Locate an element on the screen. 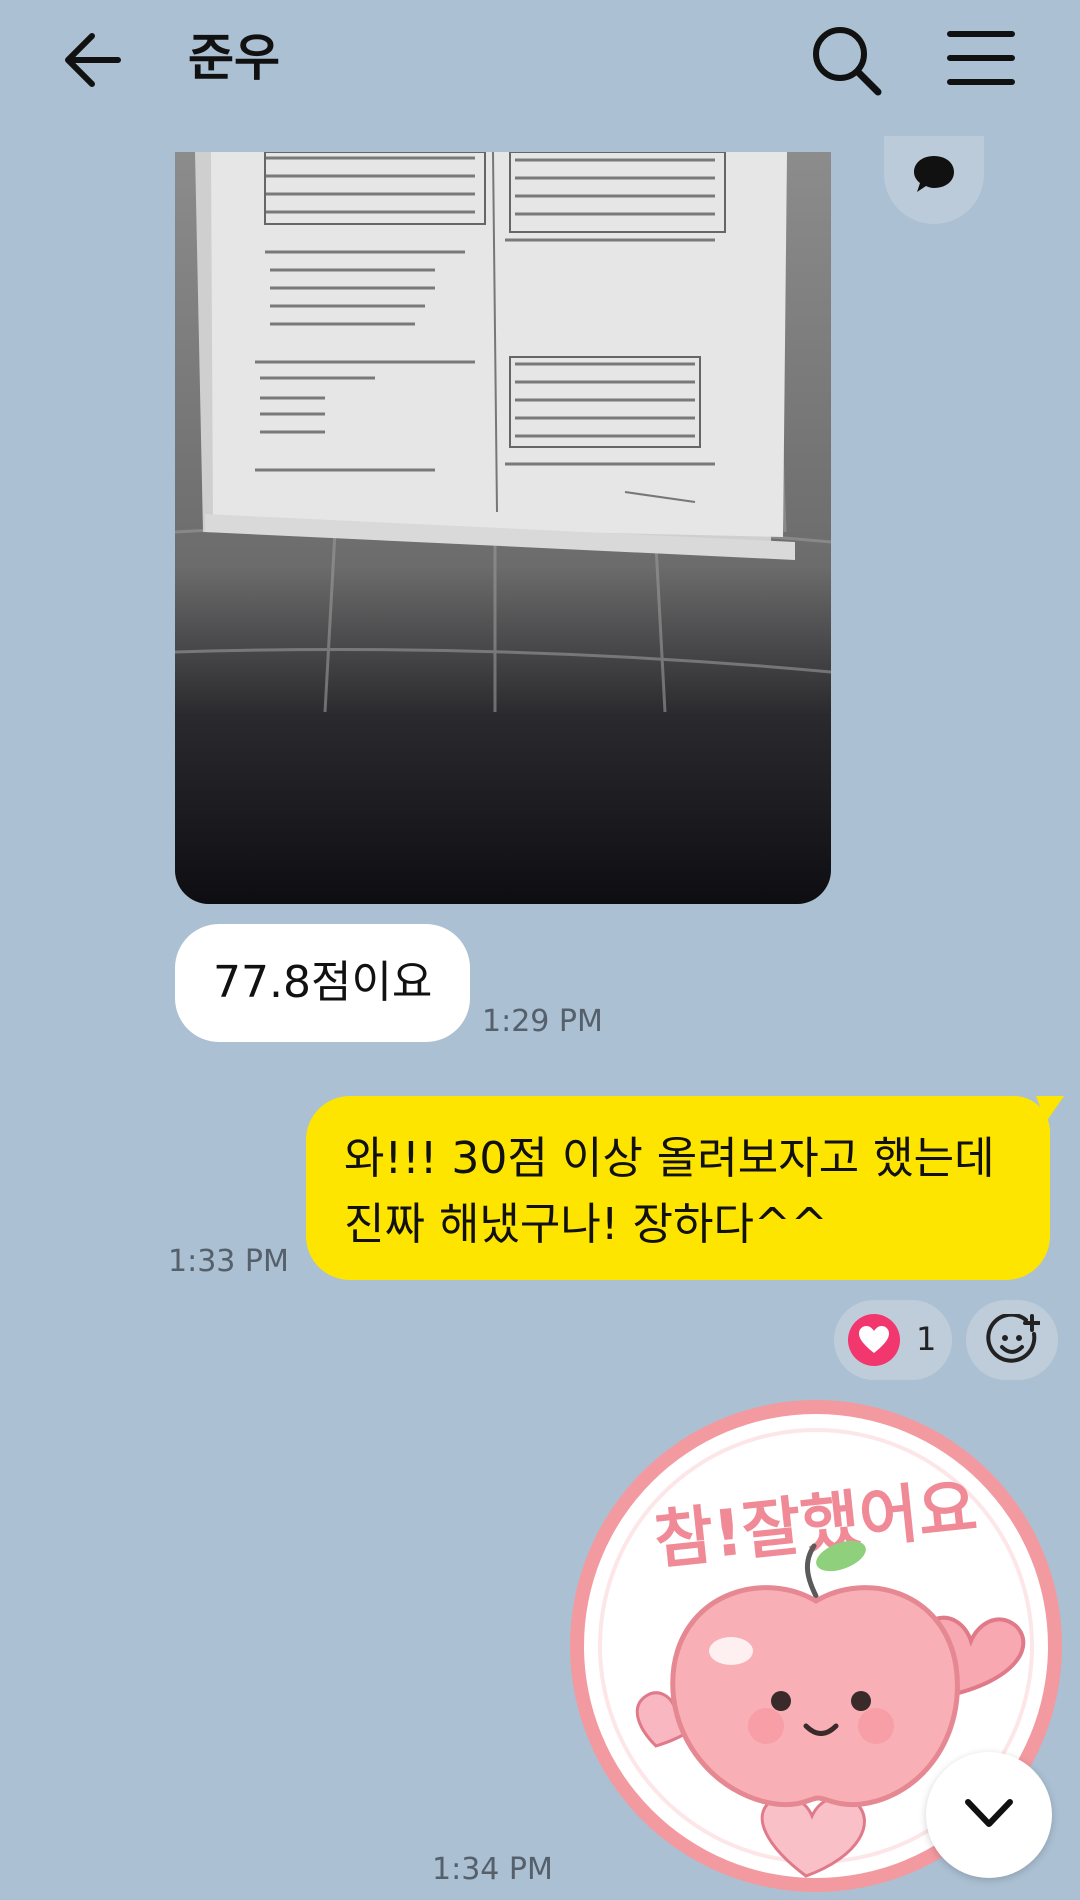  hamburger-menu-icon is located at coordinates (981, 58).